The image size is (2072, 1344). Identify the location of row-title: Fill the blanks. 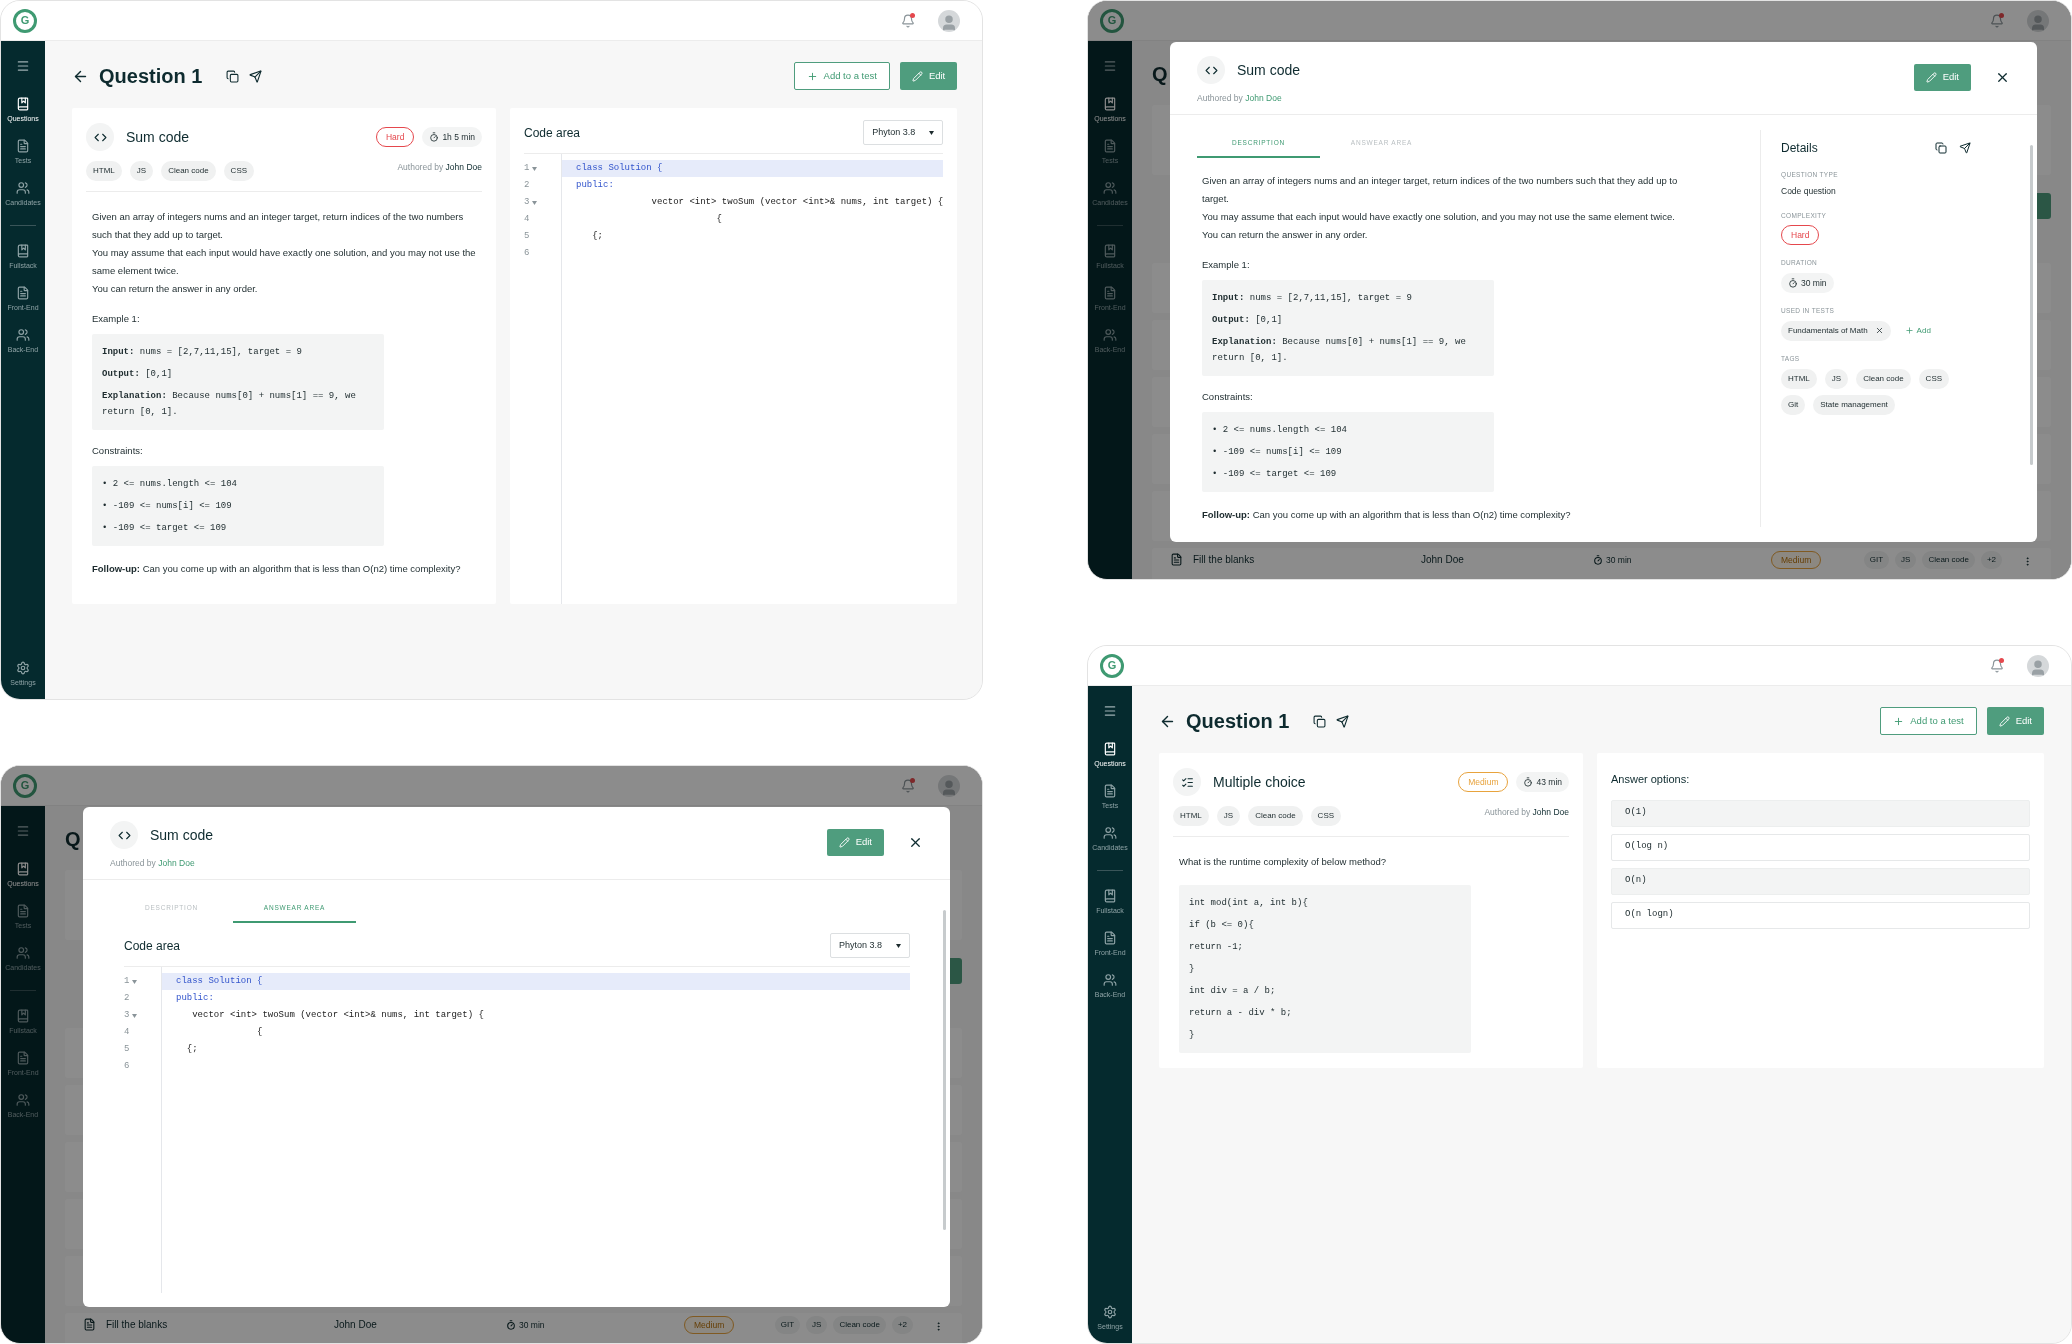
(137, 1325).